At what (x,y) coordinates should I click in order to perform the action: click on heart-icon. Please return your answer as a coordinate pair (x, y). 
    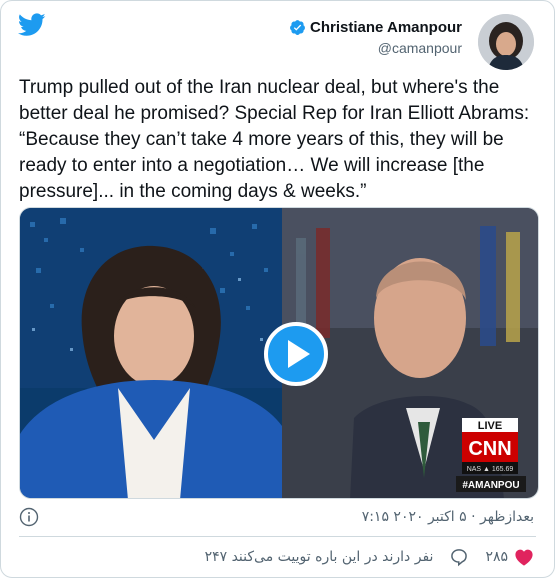
    Looking at the image, I should click on (524, 557).